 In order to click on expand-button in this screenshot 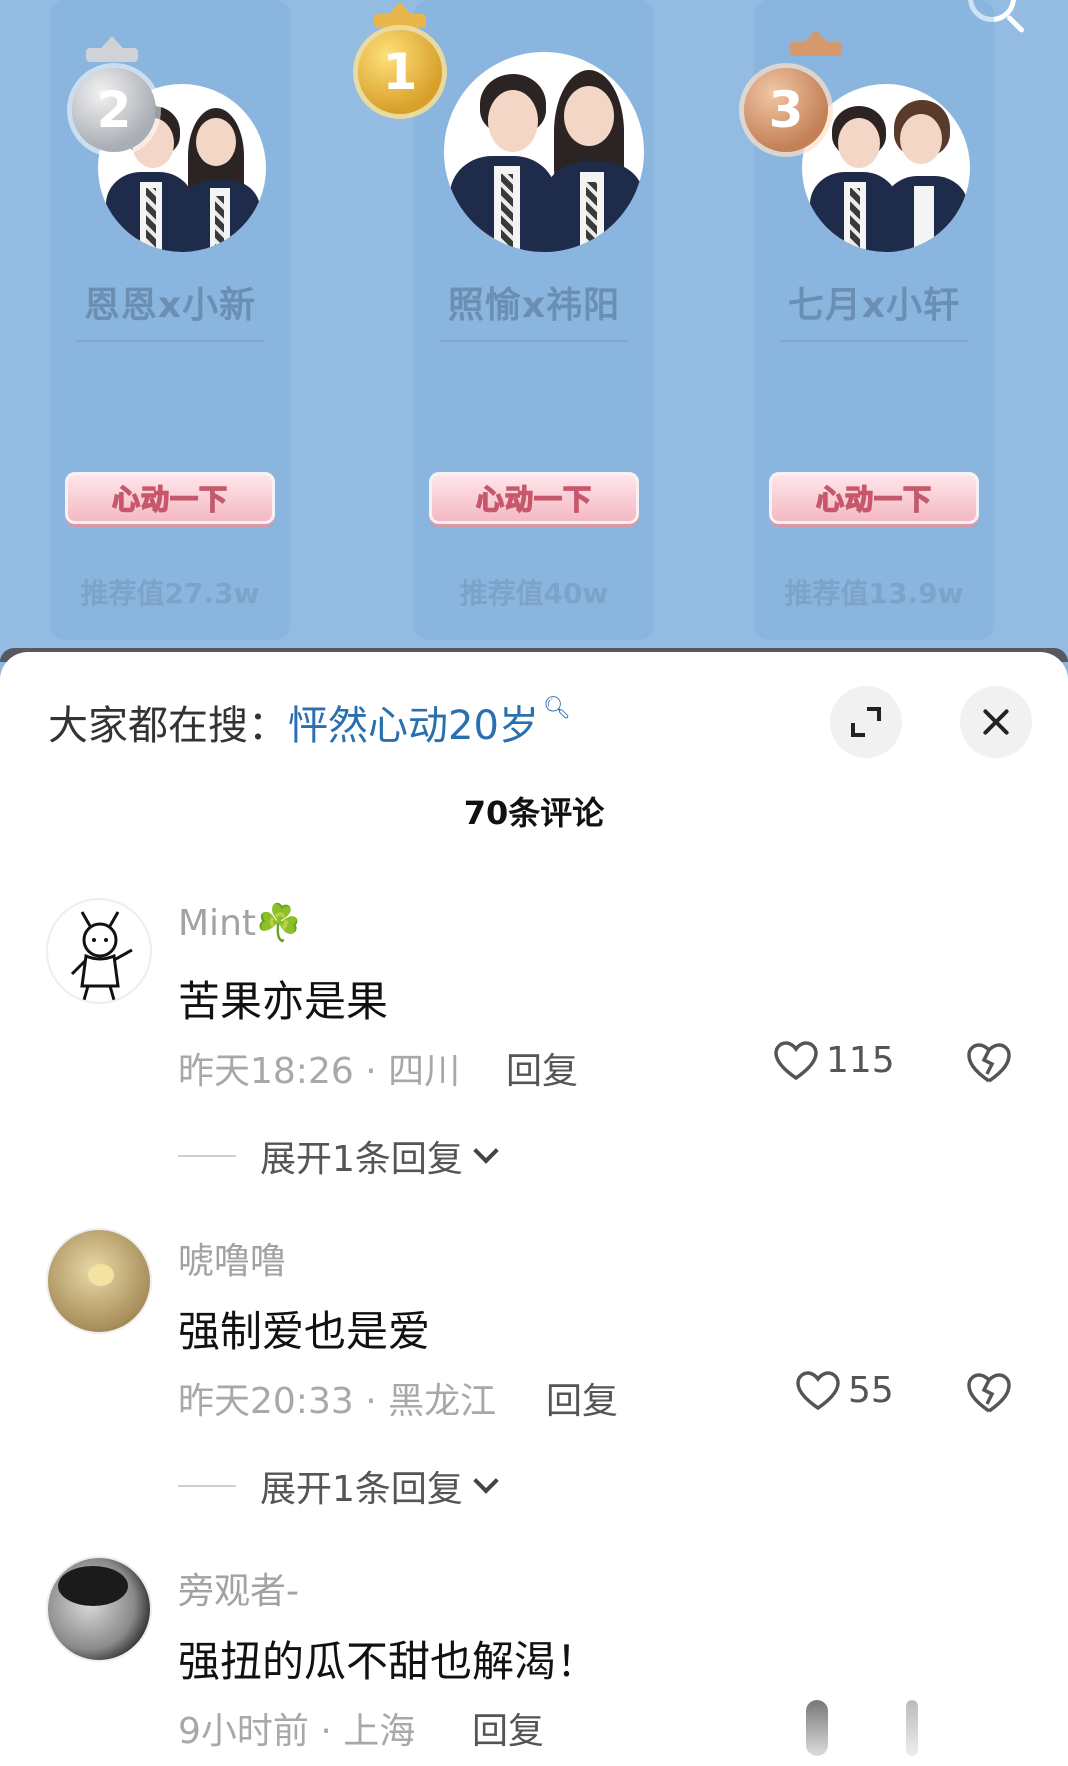, I will do `click(866, 722)`.